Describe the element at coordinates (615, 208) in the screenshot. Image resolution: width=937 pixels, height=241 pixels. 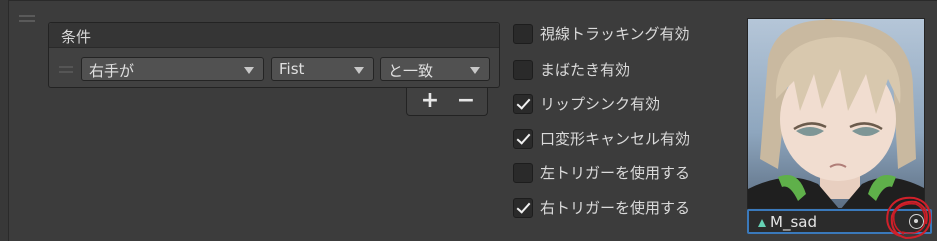
I see `right-trigger-label: 右トリガーを使用する` at that location.